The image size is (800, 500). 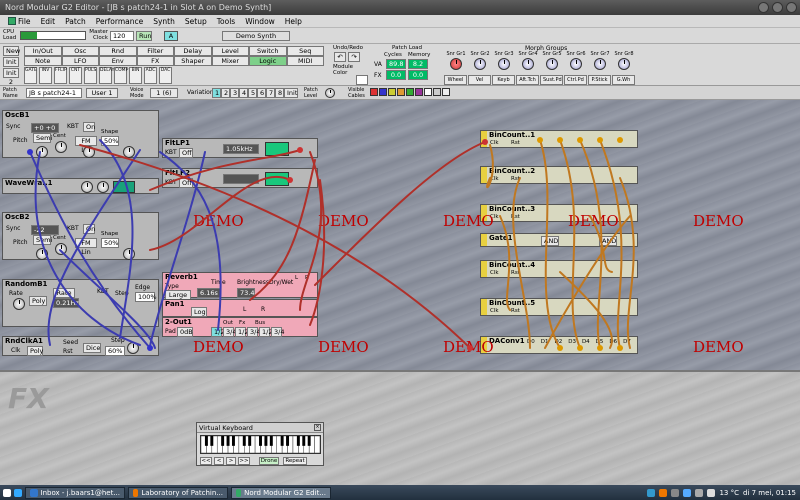 I want to click on init2-button: Init 2, so click(x=11, y=77).